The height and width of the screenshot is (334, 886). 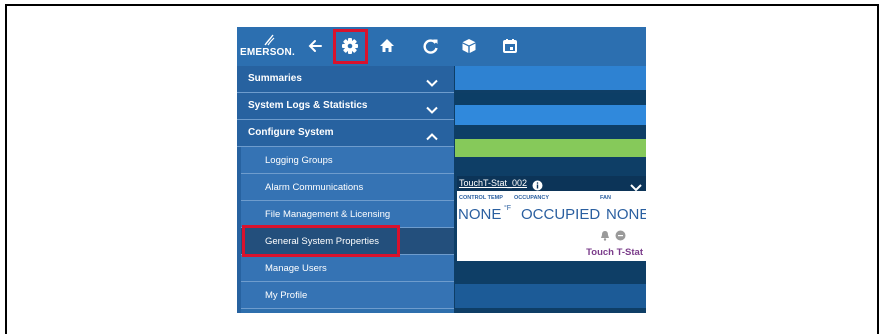 I want to click on device-type-label: Touch T-Stat, so click(x=614, y=252).